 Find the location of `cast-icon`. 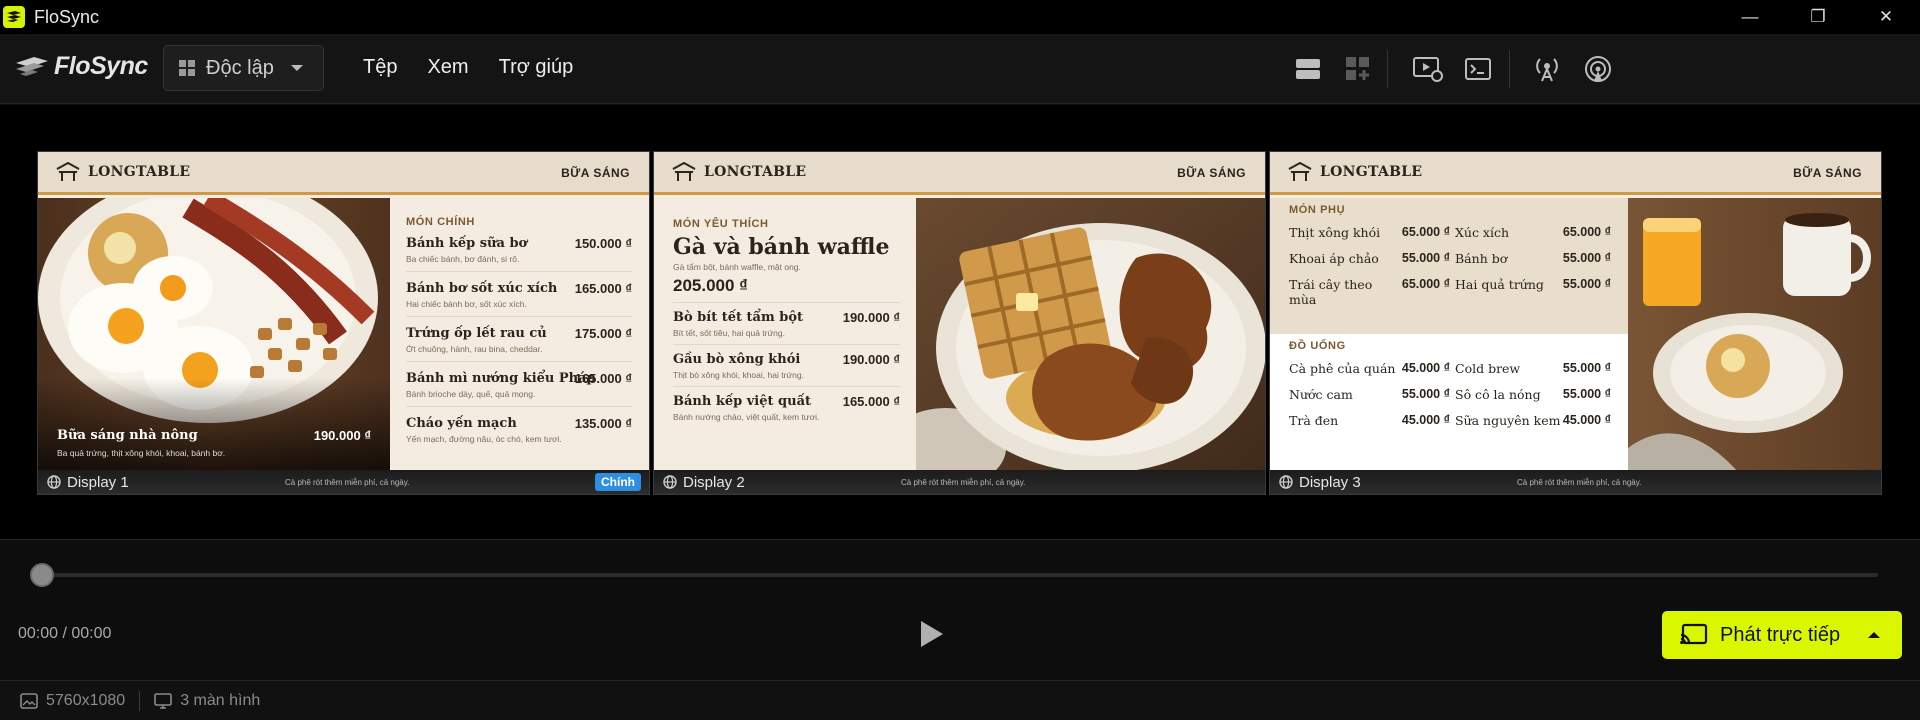

cast-icon is located at coordinates (1694, 634).